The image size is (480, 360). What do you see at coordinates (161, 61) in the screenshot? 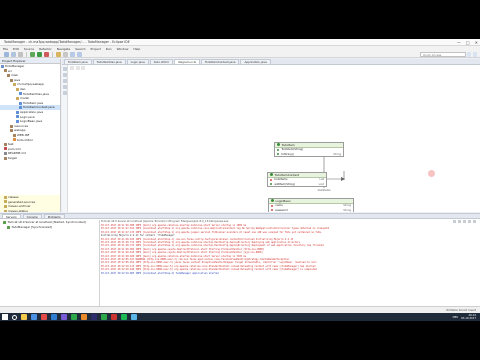
I see `editor-tab: todo.xhtml` at bounding box center [161, 61].